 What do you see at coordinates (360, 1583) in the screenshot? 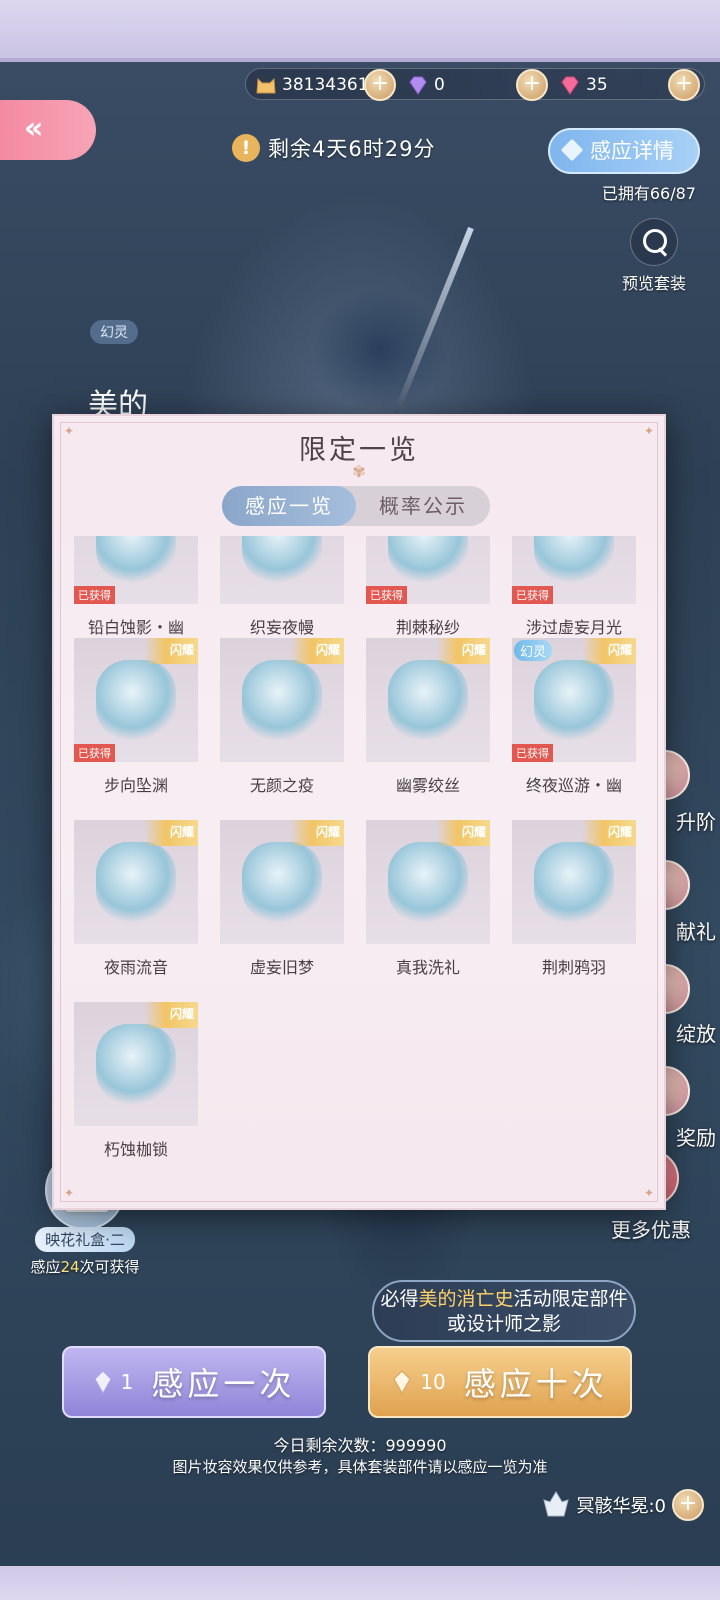
I see `bottom-frame-band` at bounding box center [360, 1583].